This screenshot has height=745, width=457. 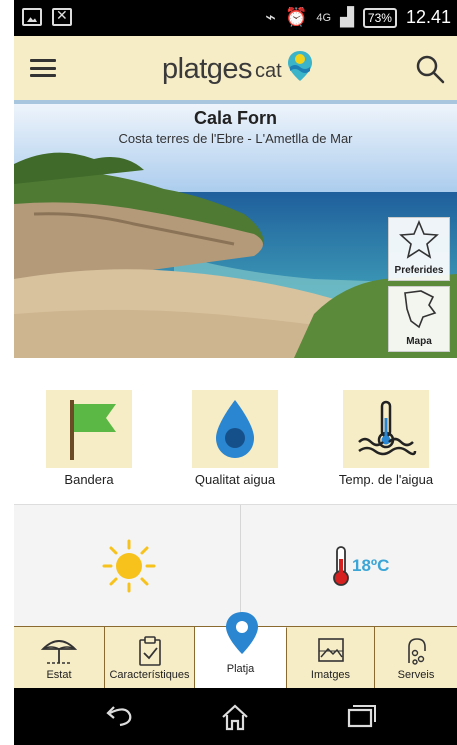 I want to click on app-header: platges cat, so click(x=235, y=68).